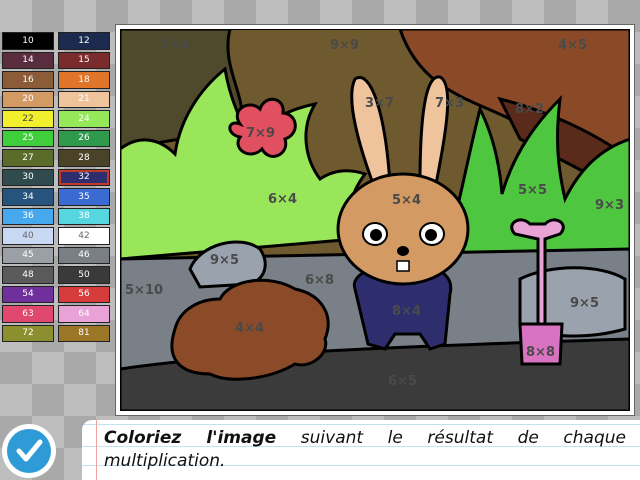 The image size is (640, 480). I want to click on label-dirt: 4×4, so click(249, 328).